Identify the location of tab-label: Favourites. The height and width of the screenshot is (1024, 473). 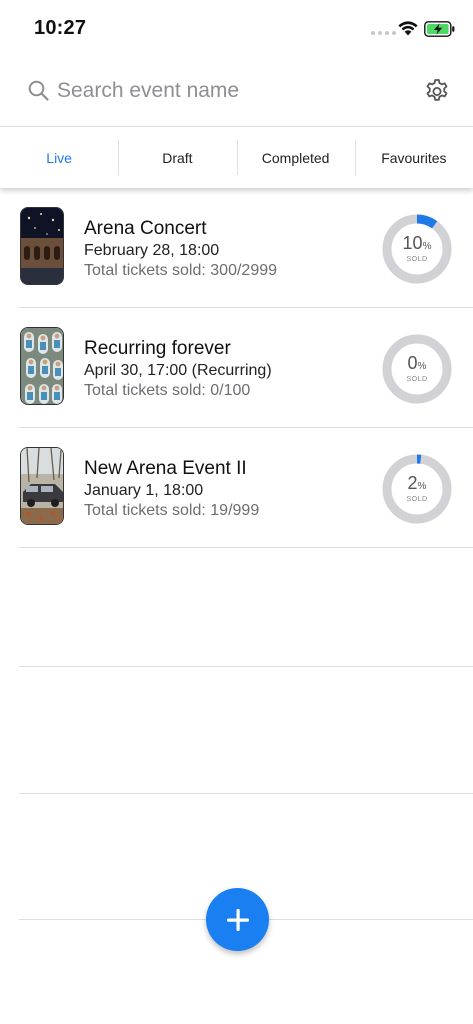
(414, 157).